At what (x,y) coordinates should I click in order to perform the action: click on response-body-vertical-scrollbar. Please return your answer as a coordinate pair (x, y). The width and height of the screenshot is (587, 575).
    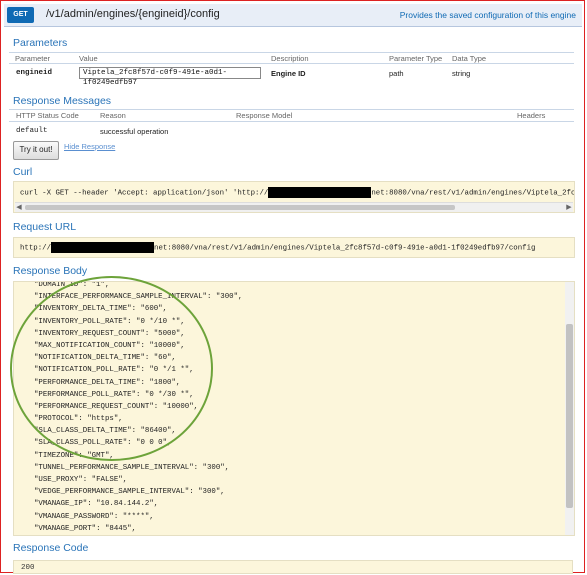
    Looking at the image, I should click on (569, 408).